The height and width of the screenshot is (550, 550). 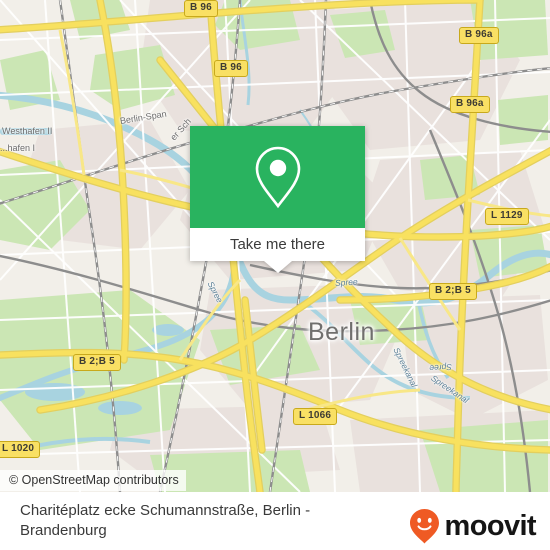 I want to click on callout-tail, so click(x=277, y=267).